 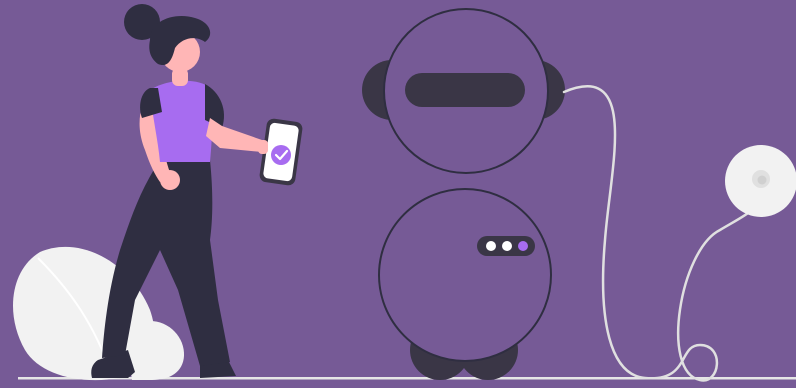 What do you see at coordinates (263, 147) in the screenshot?
I see `person-hand-front` at bounding box center [263, 147].